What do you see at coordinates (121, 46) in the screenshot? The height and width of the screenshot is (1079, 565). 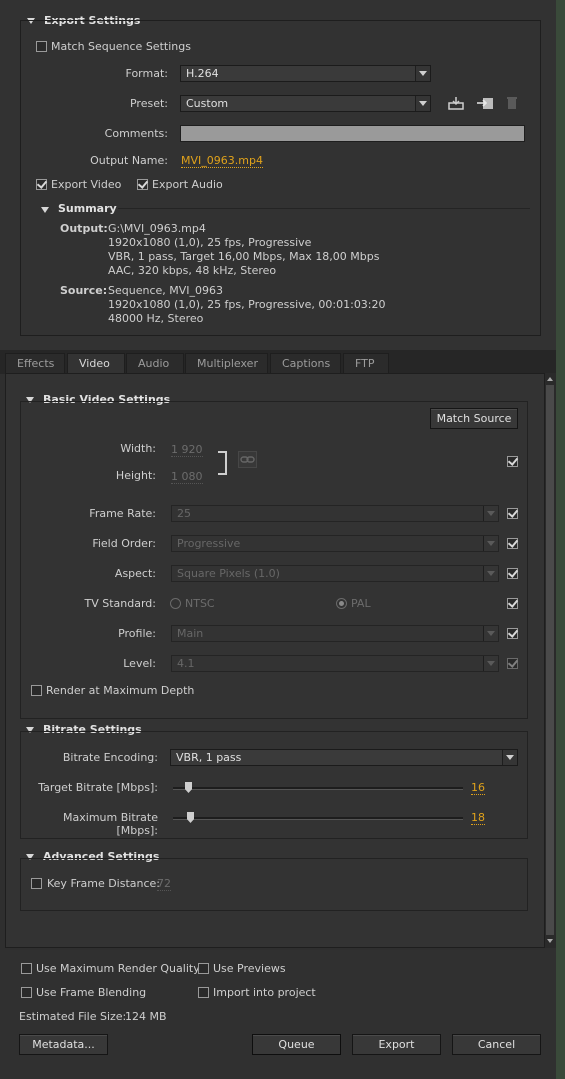 I see `match-sequence-label: Match Sequence Settings` at bounding box center [121, 46].